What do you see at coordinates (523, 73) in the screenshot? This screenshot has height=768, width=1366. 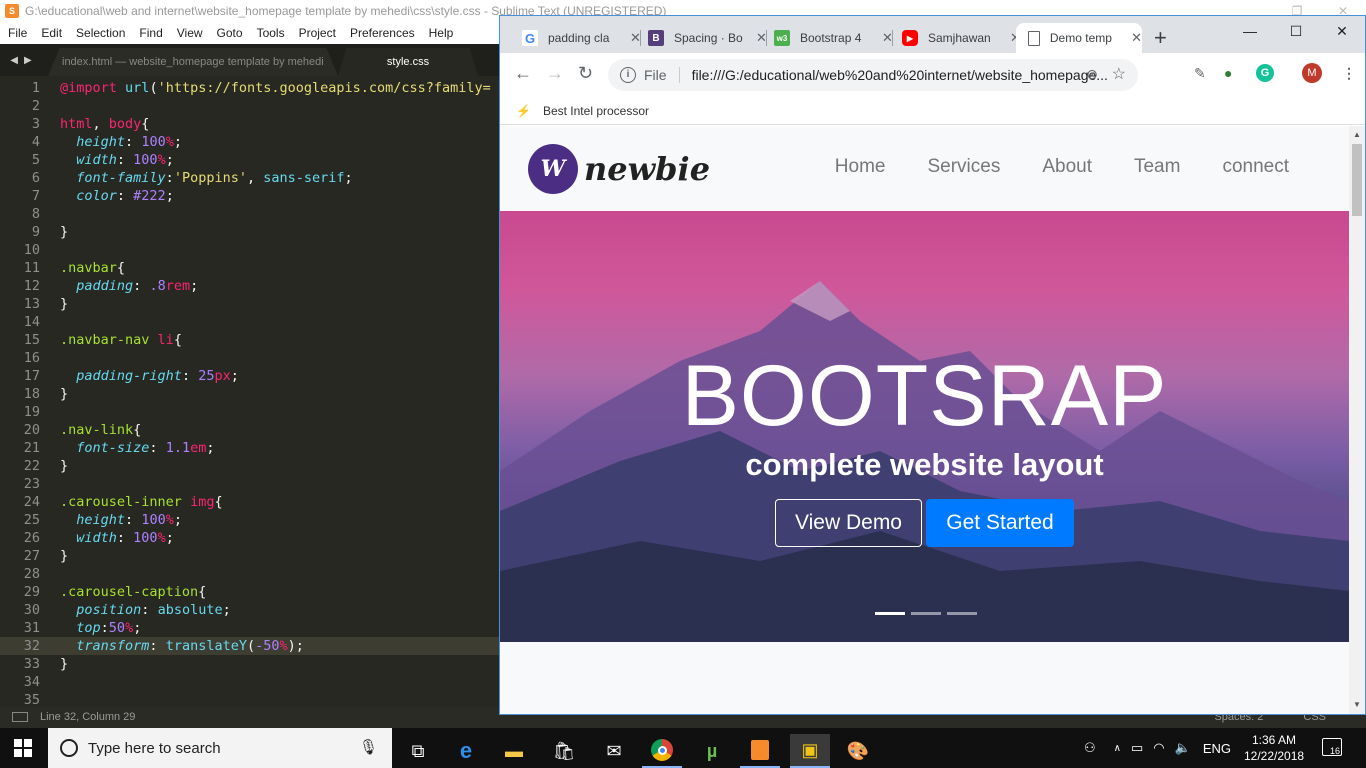 I see `back-icon: ←` at bounding box center [523, 73].